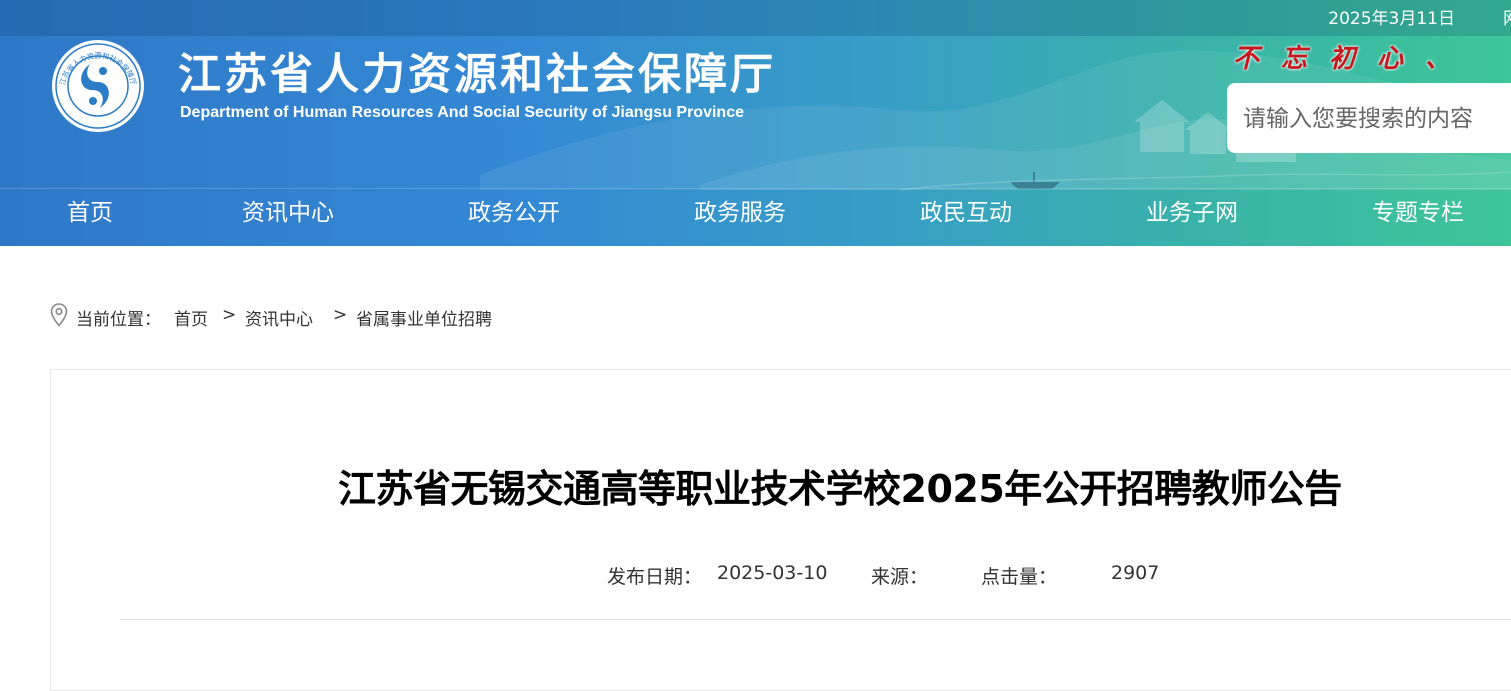  I want to click on slogan: 不忘初心、, so click(1353, 59).